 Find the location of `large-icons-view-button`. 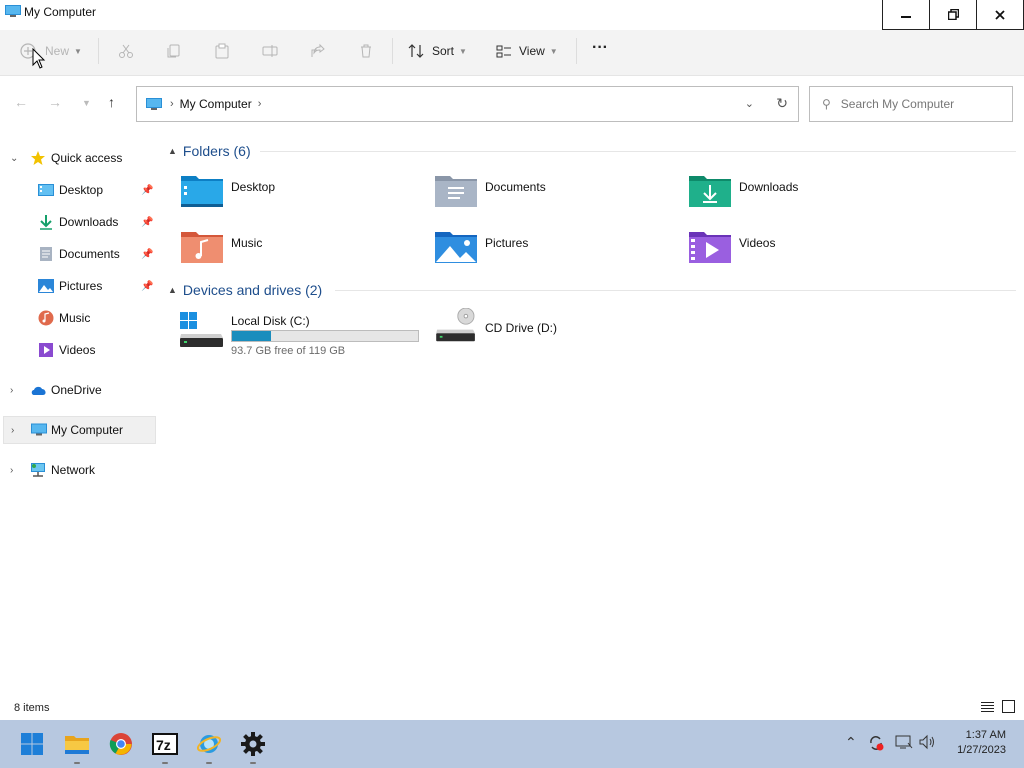

large-icons-view-button is located at coordinates (1008, 708).